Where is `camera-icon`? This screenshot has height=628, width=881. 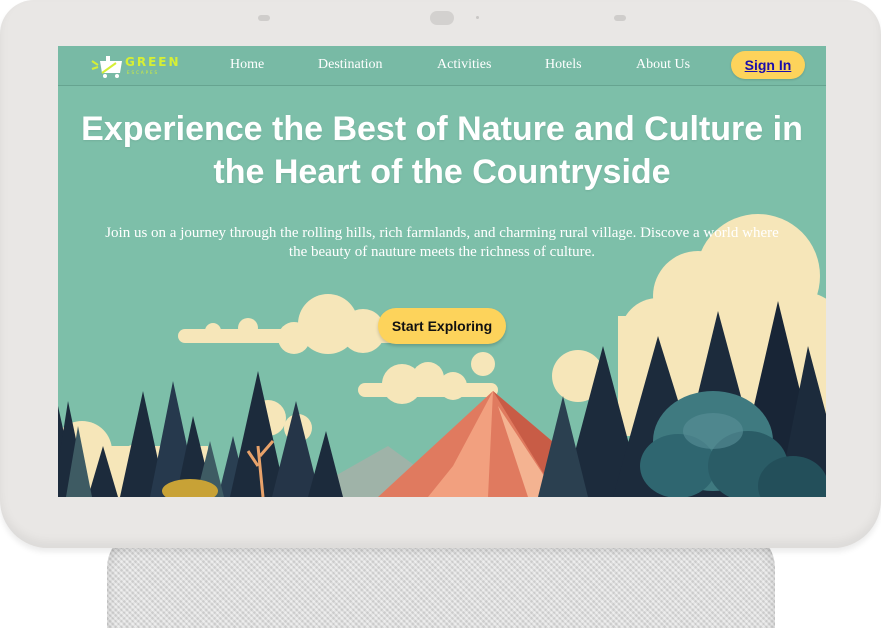 camera-icon is located at coordinates (442, 18).